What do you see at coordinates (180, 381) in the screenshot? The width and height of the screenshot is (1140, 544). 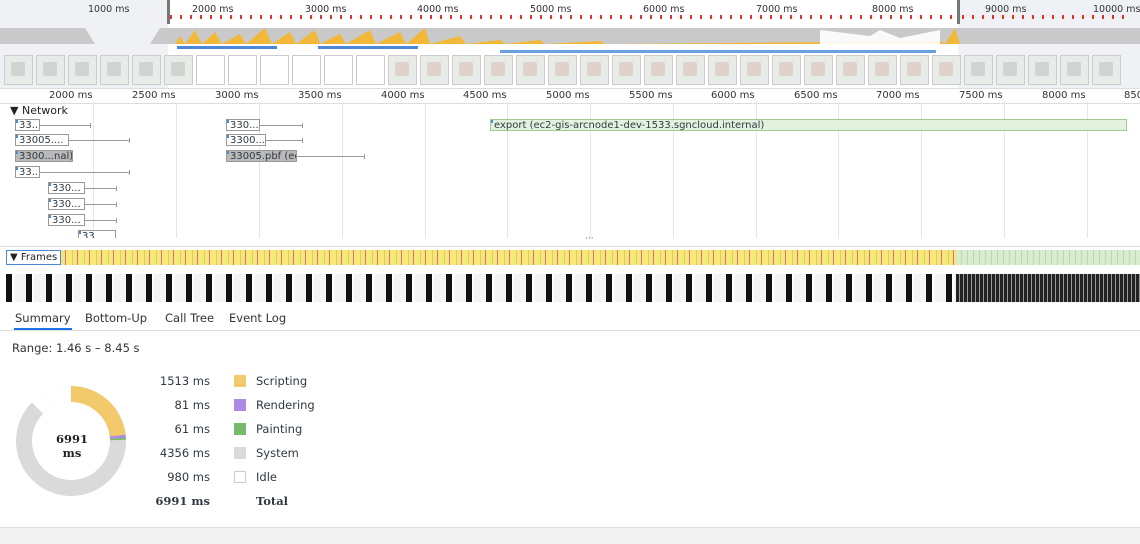 I see `legend-value: 1513 ms` at bounding box center [180, 381].